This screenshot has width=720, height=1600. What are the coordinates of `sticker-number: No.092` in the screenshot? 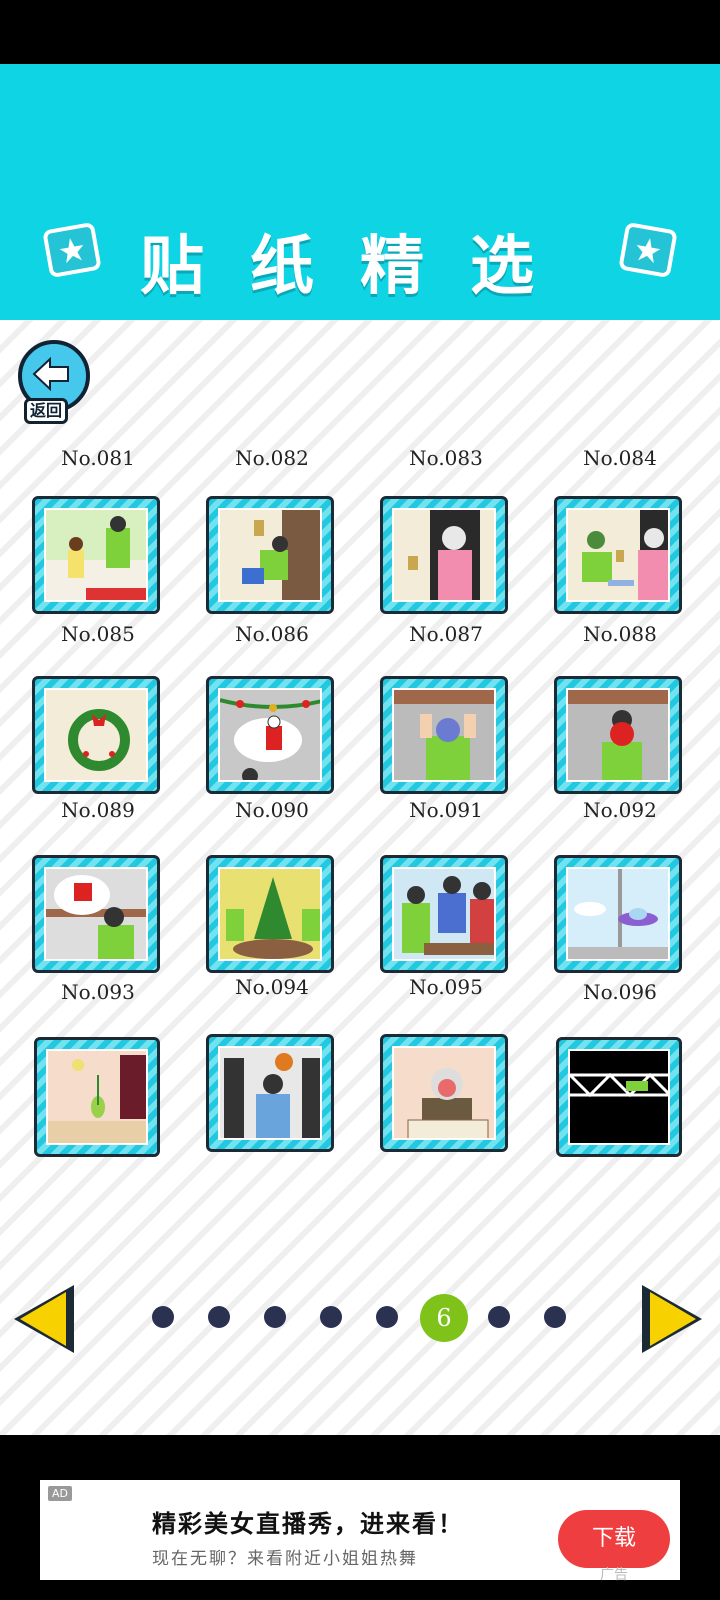 It's located at (620, 810).